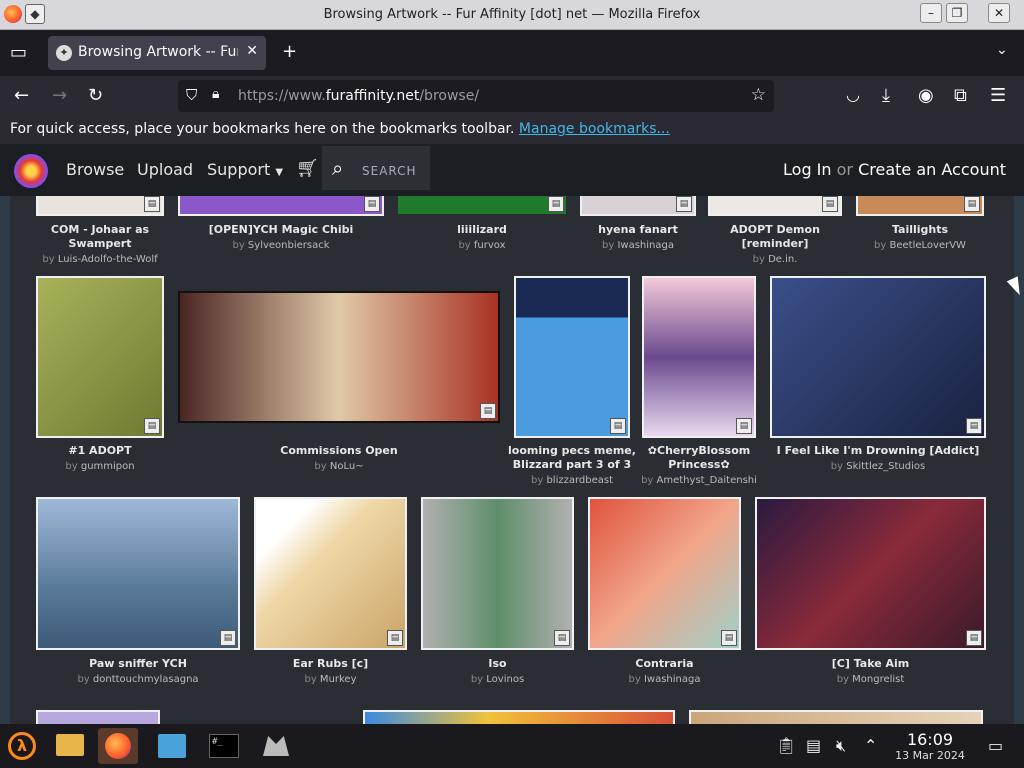  I want to click on artwork-artist: by Skittlez_Studios, so click(878, 466).